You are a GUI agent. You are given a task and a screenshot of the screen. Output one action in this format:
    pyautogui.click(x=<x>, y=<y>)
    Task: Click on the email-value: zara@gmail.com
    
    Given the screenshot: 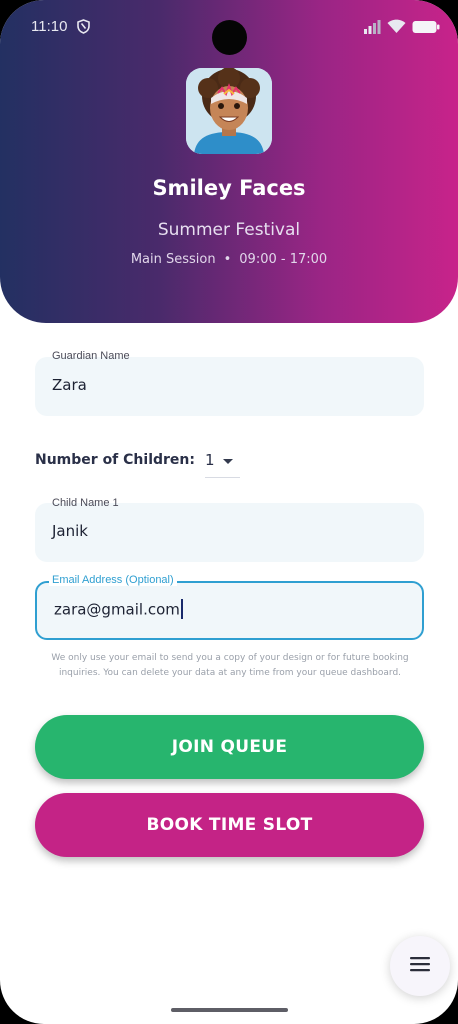 What is the action you would take?
    pyautogui.click(x=117, y=609)
    